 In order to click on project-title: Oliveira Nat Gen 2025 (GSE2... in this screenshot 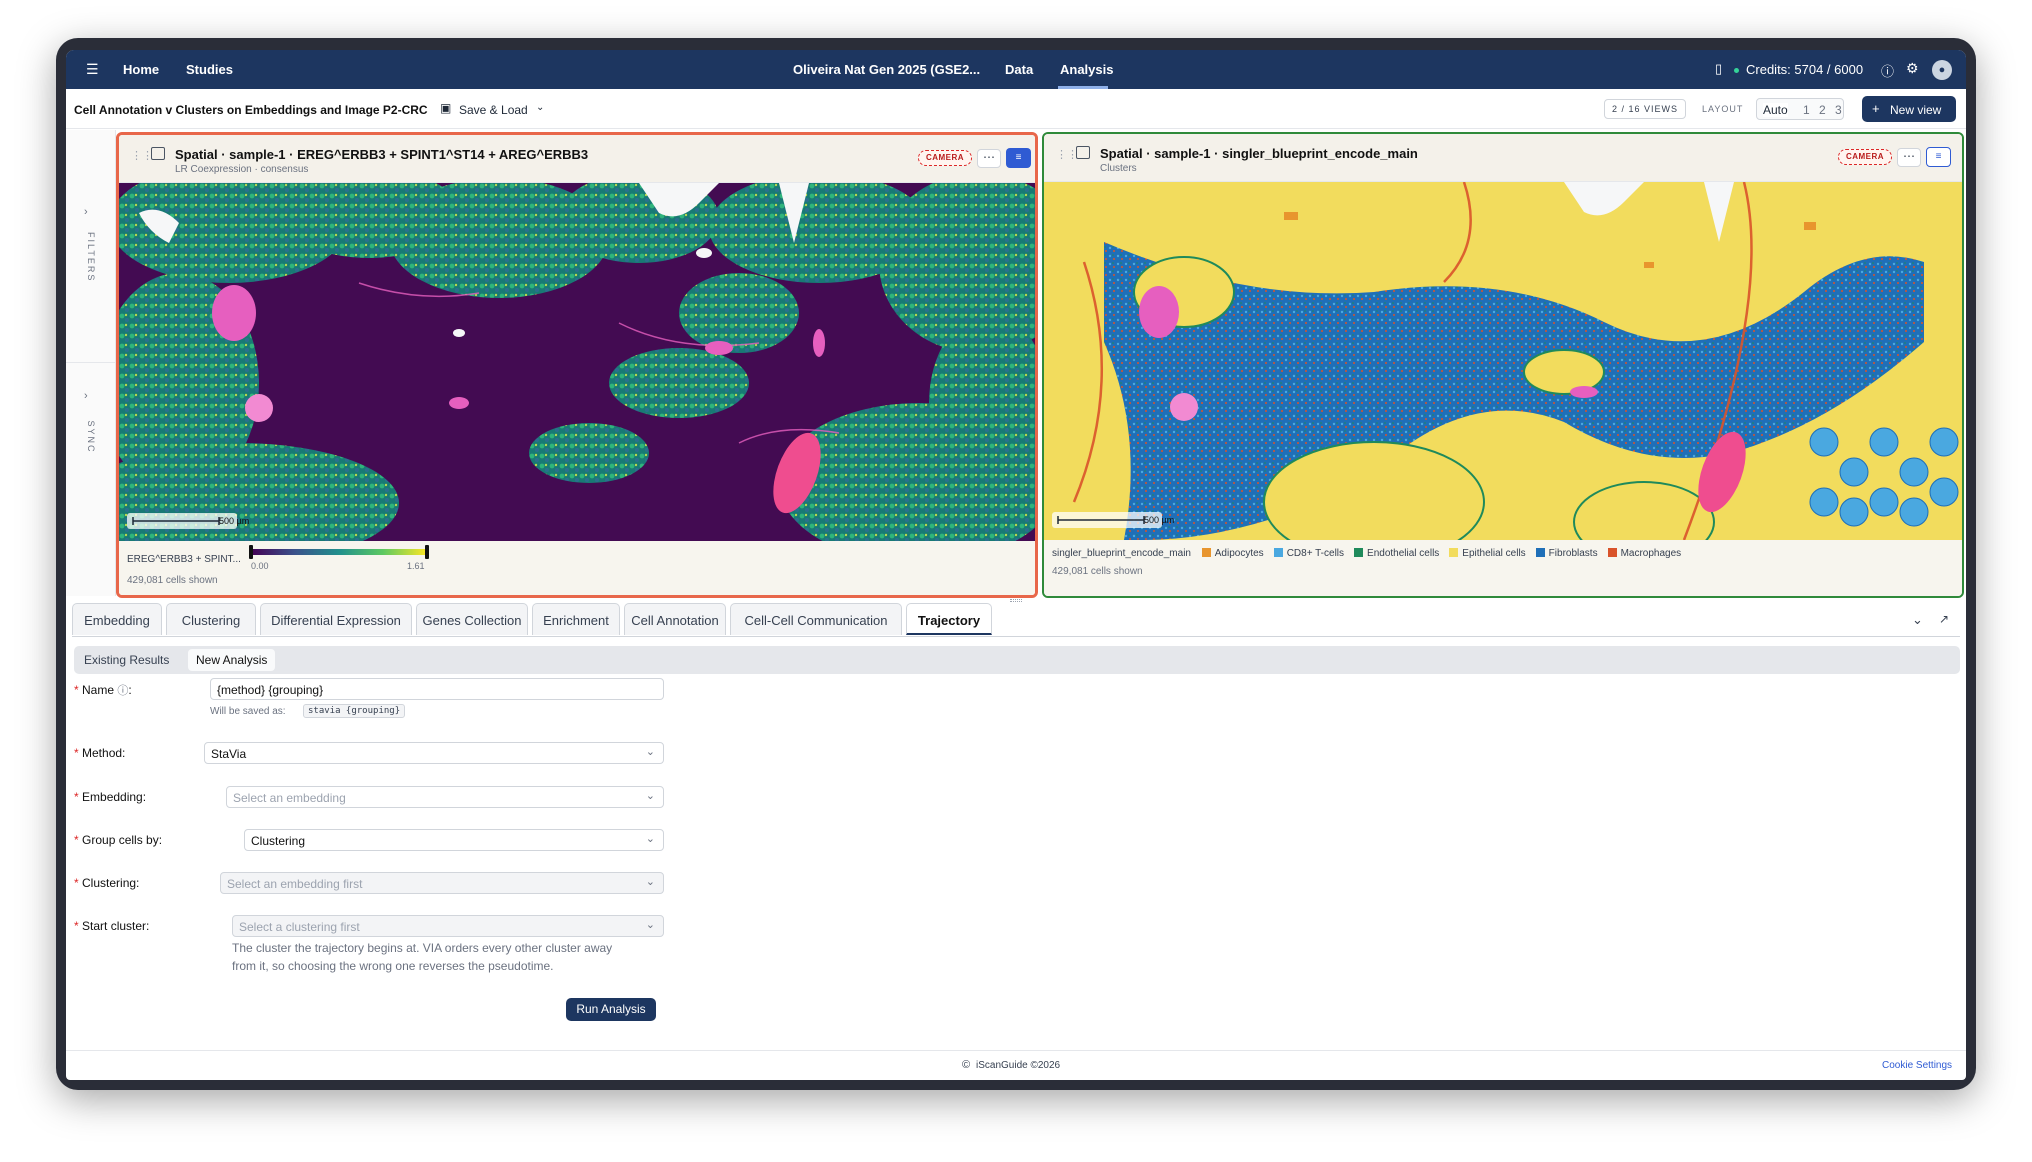, I will do `click(886, 69)`.